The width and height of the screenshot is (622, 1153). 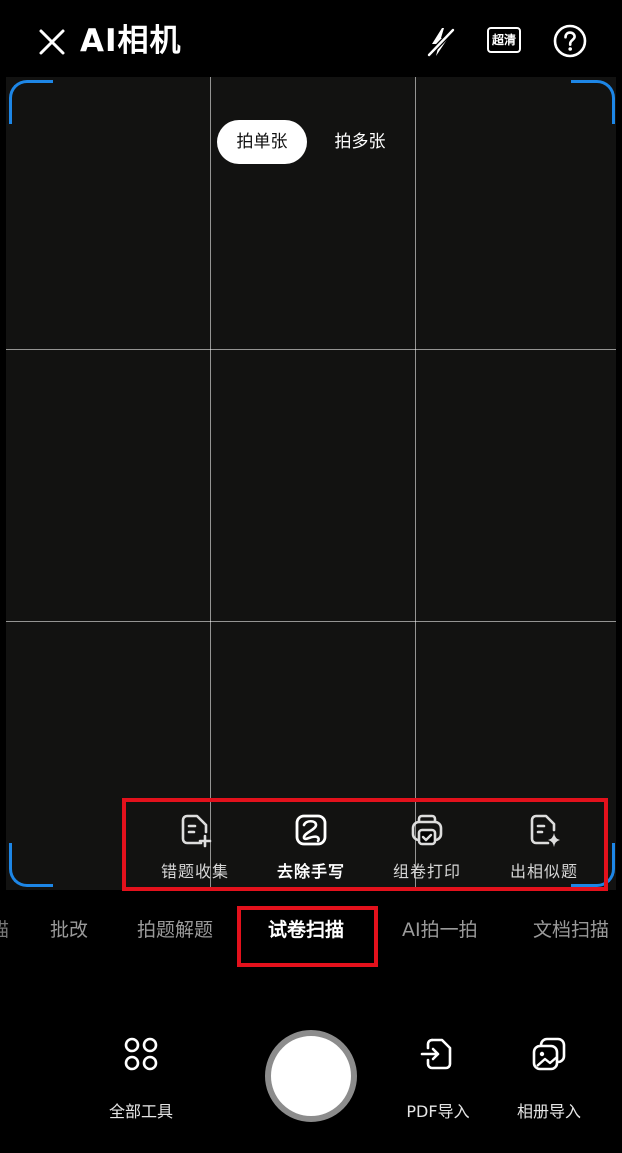 What do you see at coordinates (549, 1078) in the screenshot?
I see `album-import-button: 相册导入` at bounding box center [549, 1078].